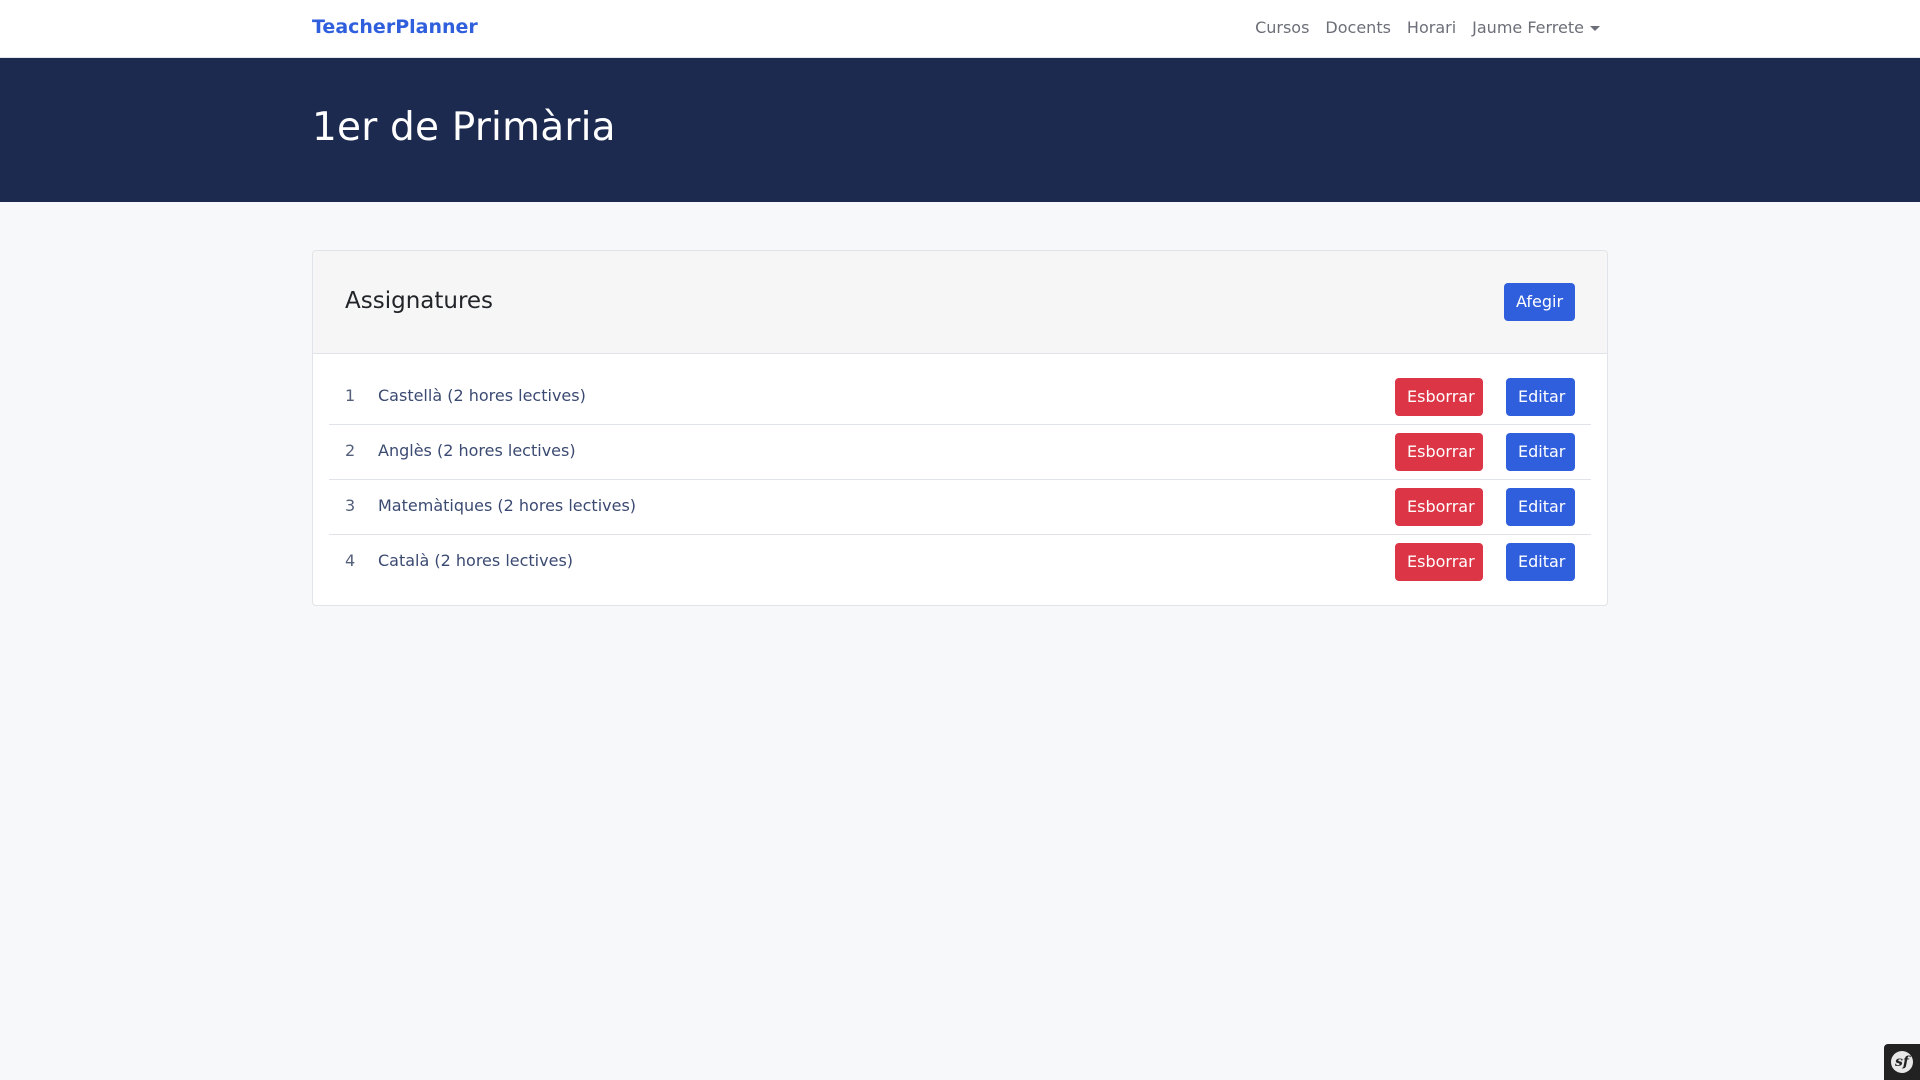  What do you see at coordinates (960, 302) in the screenshot?
I see `card-header: Assignatures Afegir` at bounding box center [960, 302].